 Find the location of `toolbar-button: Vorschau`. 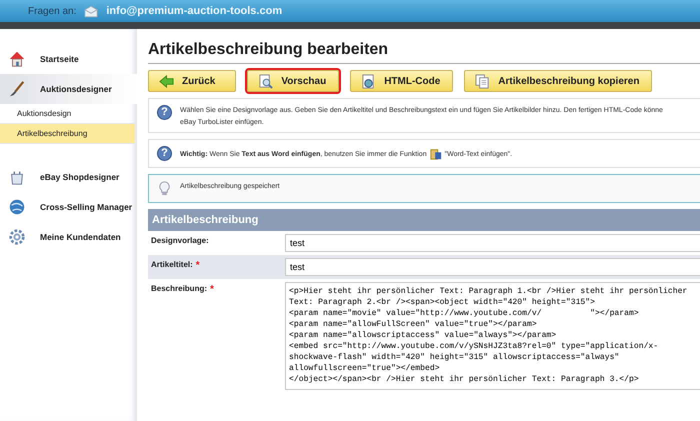

toolbar-button: Vorschau is located at coordinates (293, 81).